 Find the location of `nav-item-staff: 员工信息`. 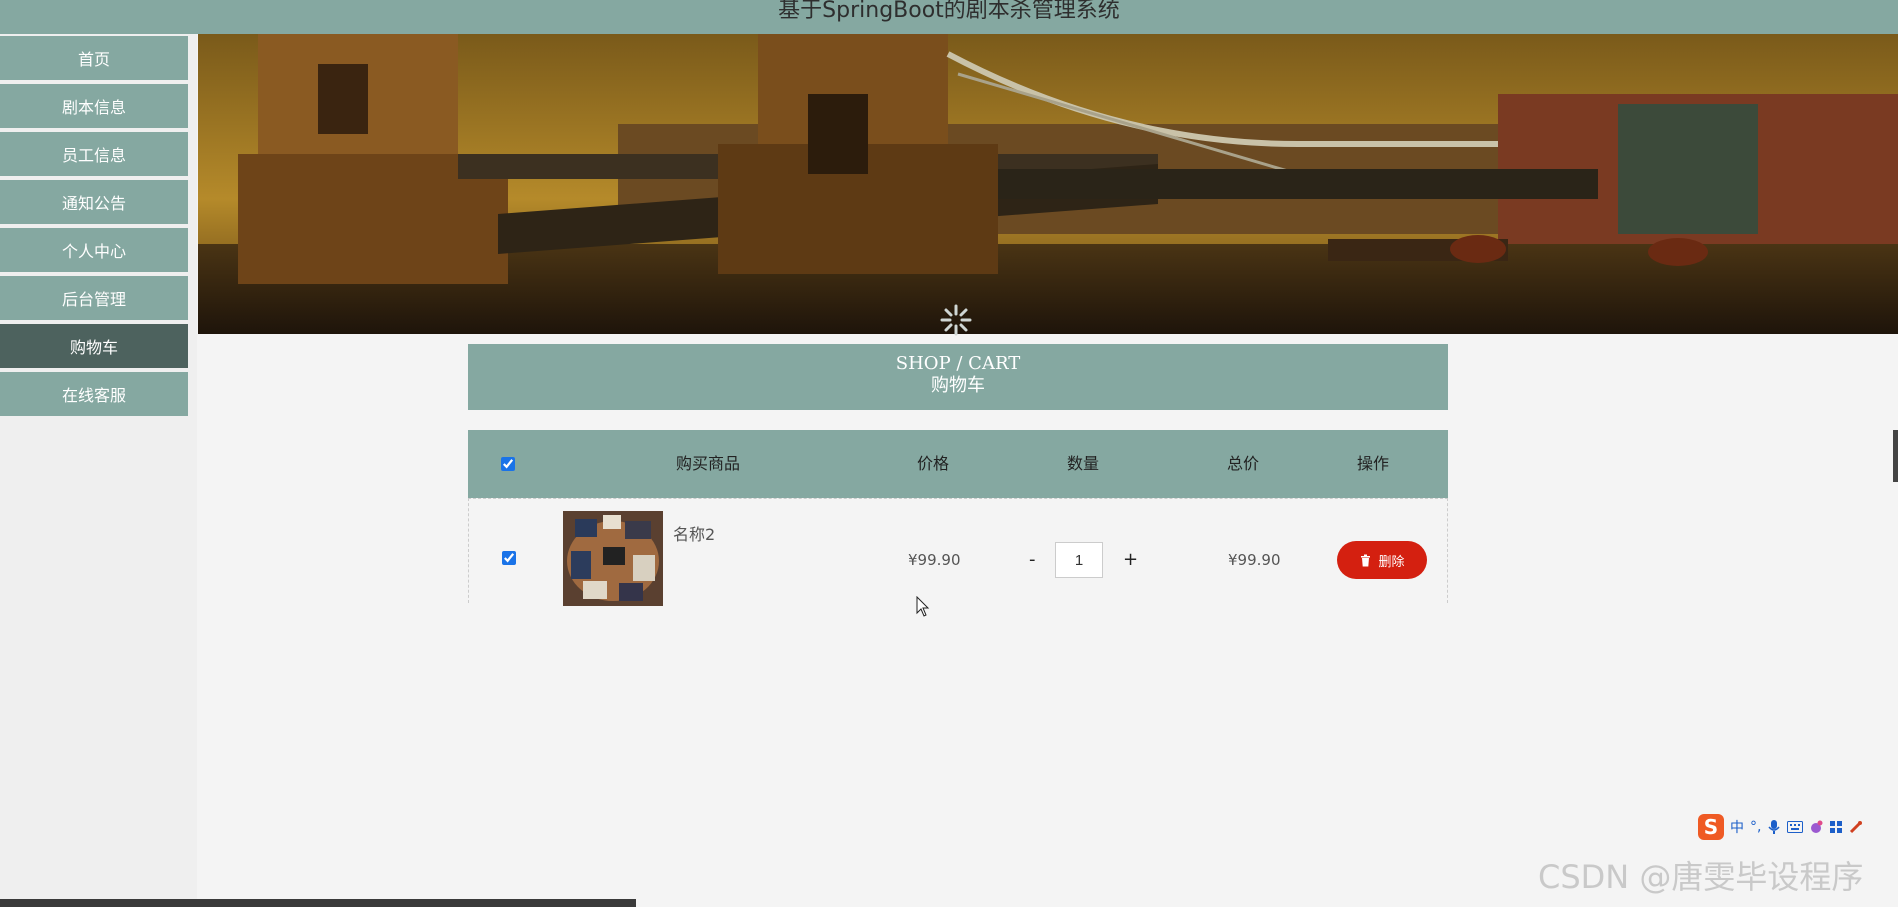

nav-item-staff: 员工信息 is located at coordinates (94, 154).